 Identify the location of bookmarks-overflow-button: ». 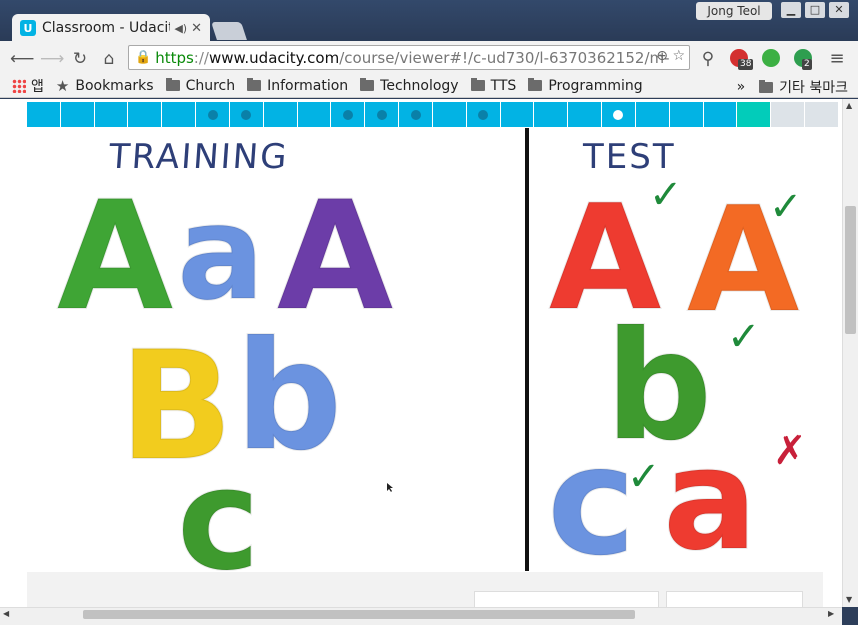
(741, 87).